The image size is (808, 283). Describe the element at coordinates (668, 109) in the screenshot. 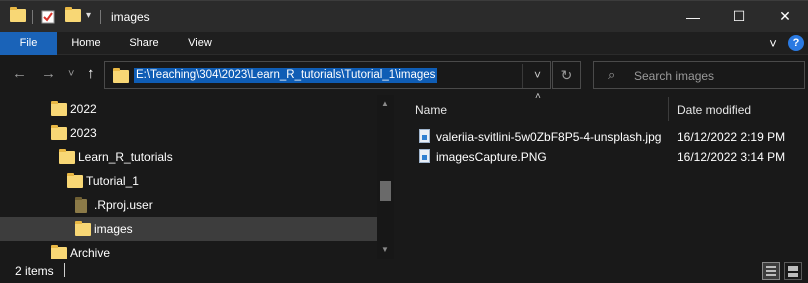

I see `column-divider` at that location.